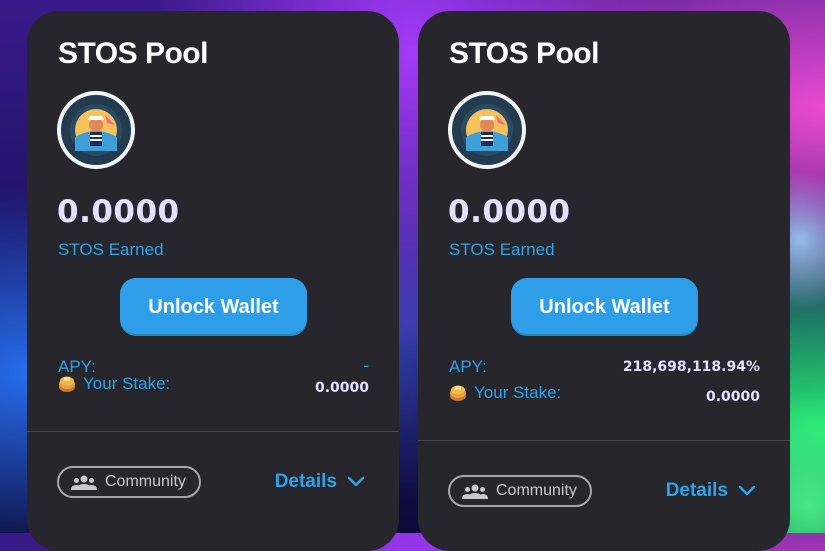 This screenshot has height=551, width=825. What do you see at coordinates (691, 367) in the screenshot?
I see `apy-value: 218,698,118.94%` at bounding box center [691, 367].